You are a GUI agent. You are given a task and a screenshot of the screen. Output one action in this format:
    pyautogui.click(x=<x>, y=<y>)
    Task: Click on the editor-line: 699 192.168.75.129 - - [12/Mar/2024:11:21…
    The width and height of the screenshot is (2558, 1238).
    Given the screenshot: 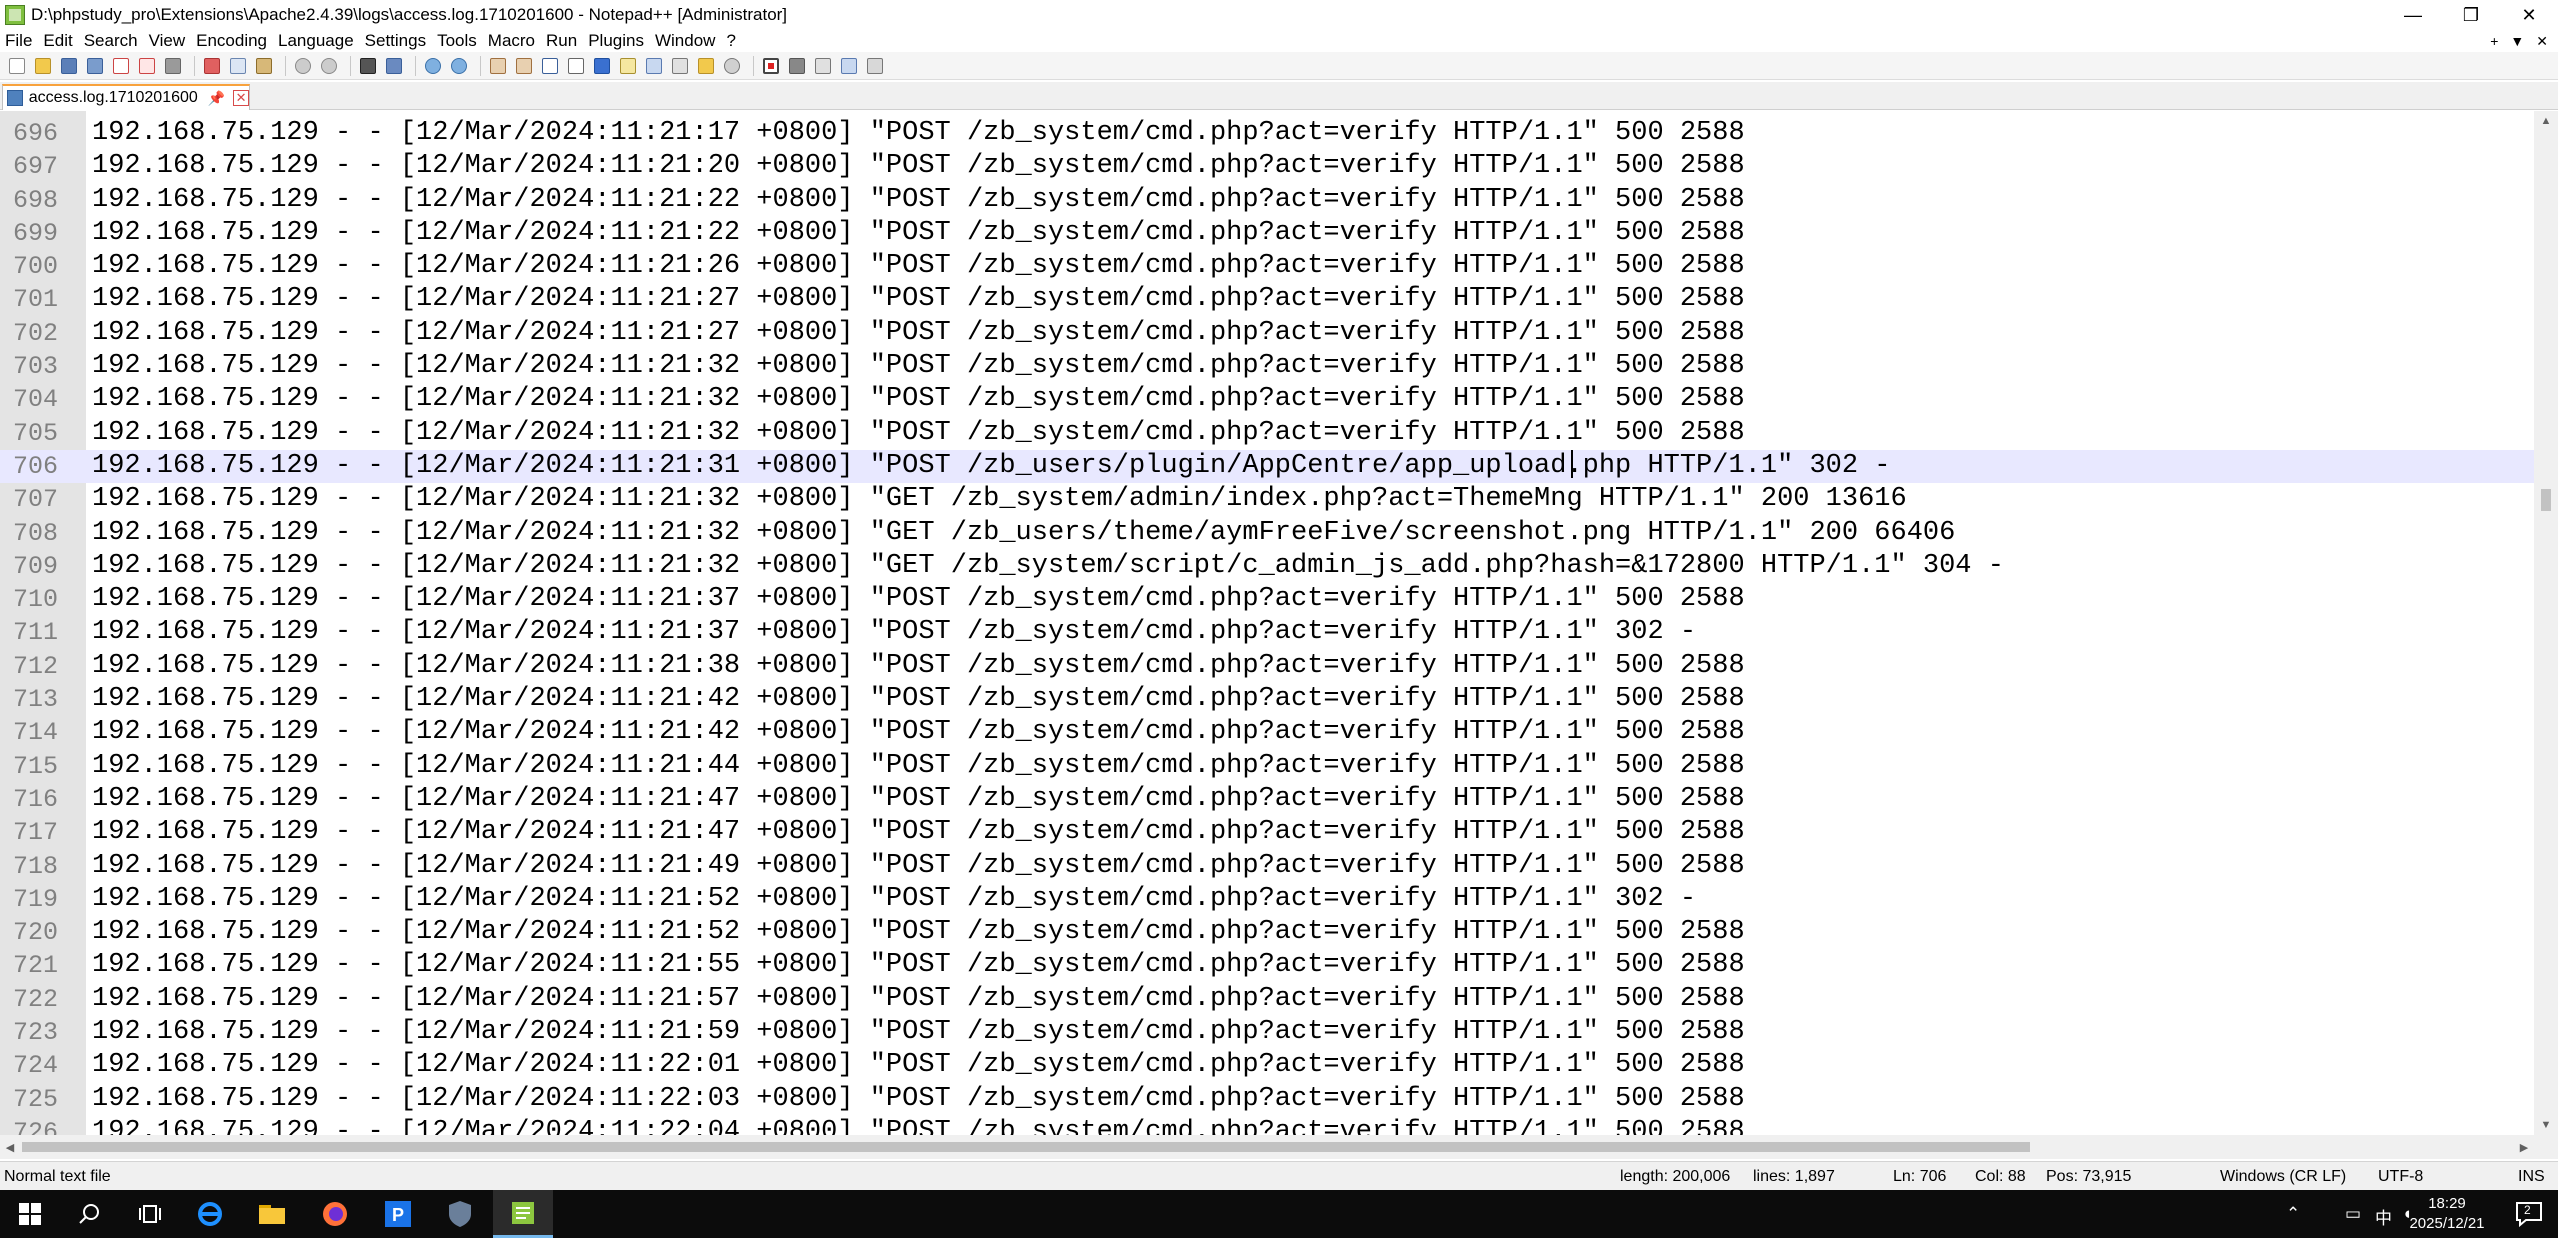 What is the action you would take?
    pyautogui.click(x=1267, y=233)
    